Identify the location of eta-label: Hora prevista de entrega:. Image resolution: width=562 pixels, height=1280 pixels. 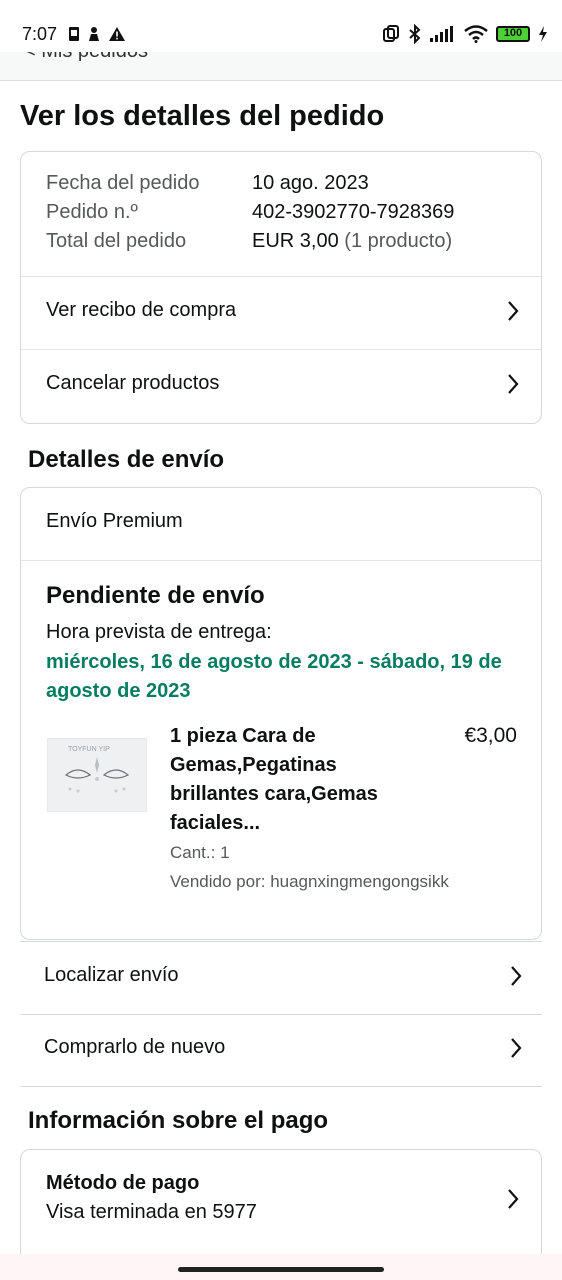
(159, 632).